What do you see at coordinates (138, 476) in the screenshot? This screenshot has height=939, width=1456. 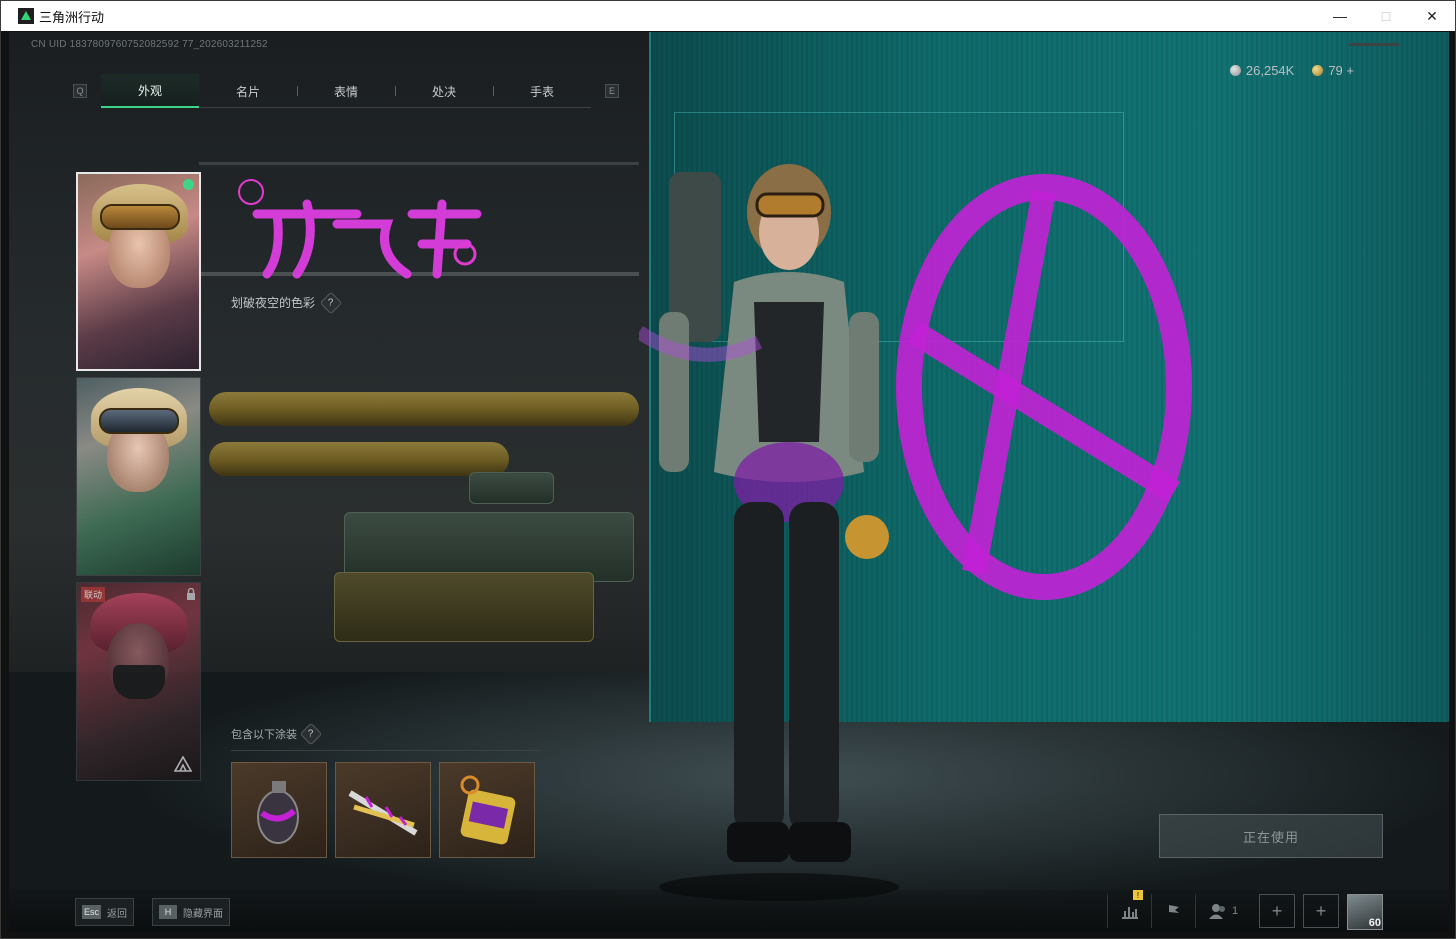 I see `skin-card` at bounding box center [138, 476].